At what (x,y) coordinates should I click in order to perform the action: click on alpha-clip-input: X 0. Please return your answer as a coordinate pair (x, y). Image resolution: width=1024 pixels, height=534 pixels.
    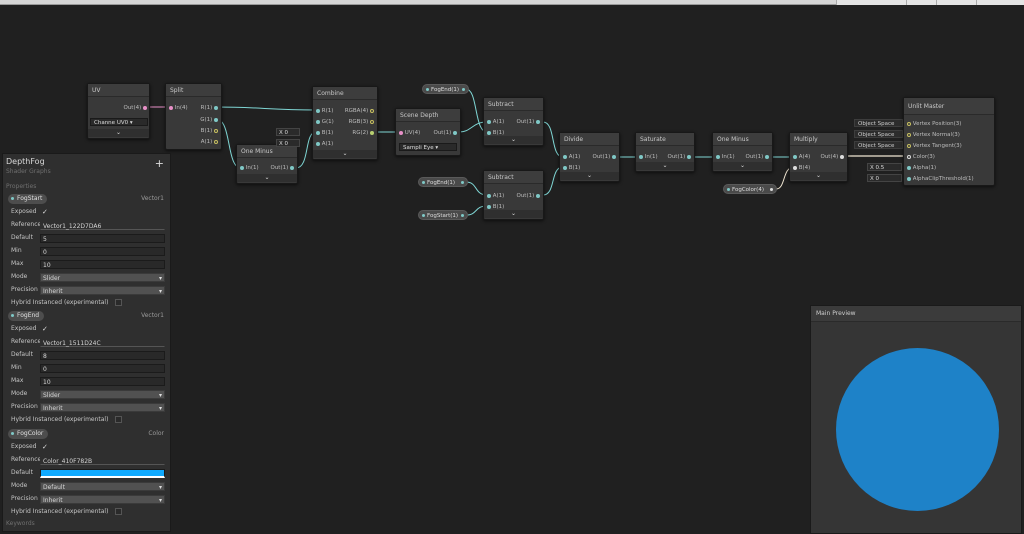
    Looking at the image, I should click on (884, 178).